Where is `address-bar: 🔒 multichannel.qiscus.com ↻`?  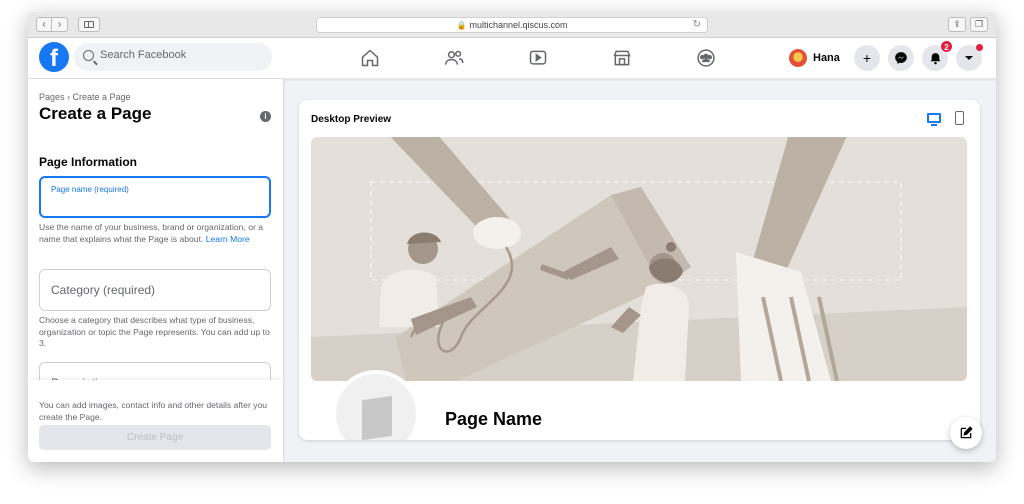
address-bar: 🔒 multichannel.qiscus.com ↻ is located at coordinates (512, 25).